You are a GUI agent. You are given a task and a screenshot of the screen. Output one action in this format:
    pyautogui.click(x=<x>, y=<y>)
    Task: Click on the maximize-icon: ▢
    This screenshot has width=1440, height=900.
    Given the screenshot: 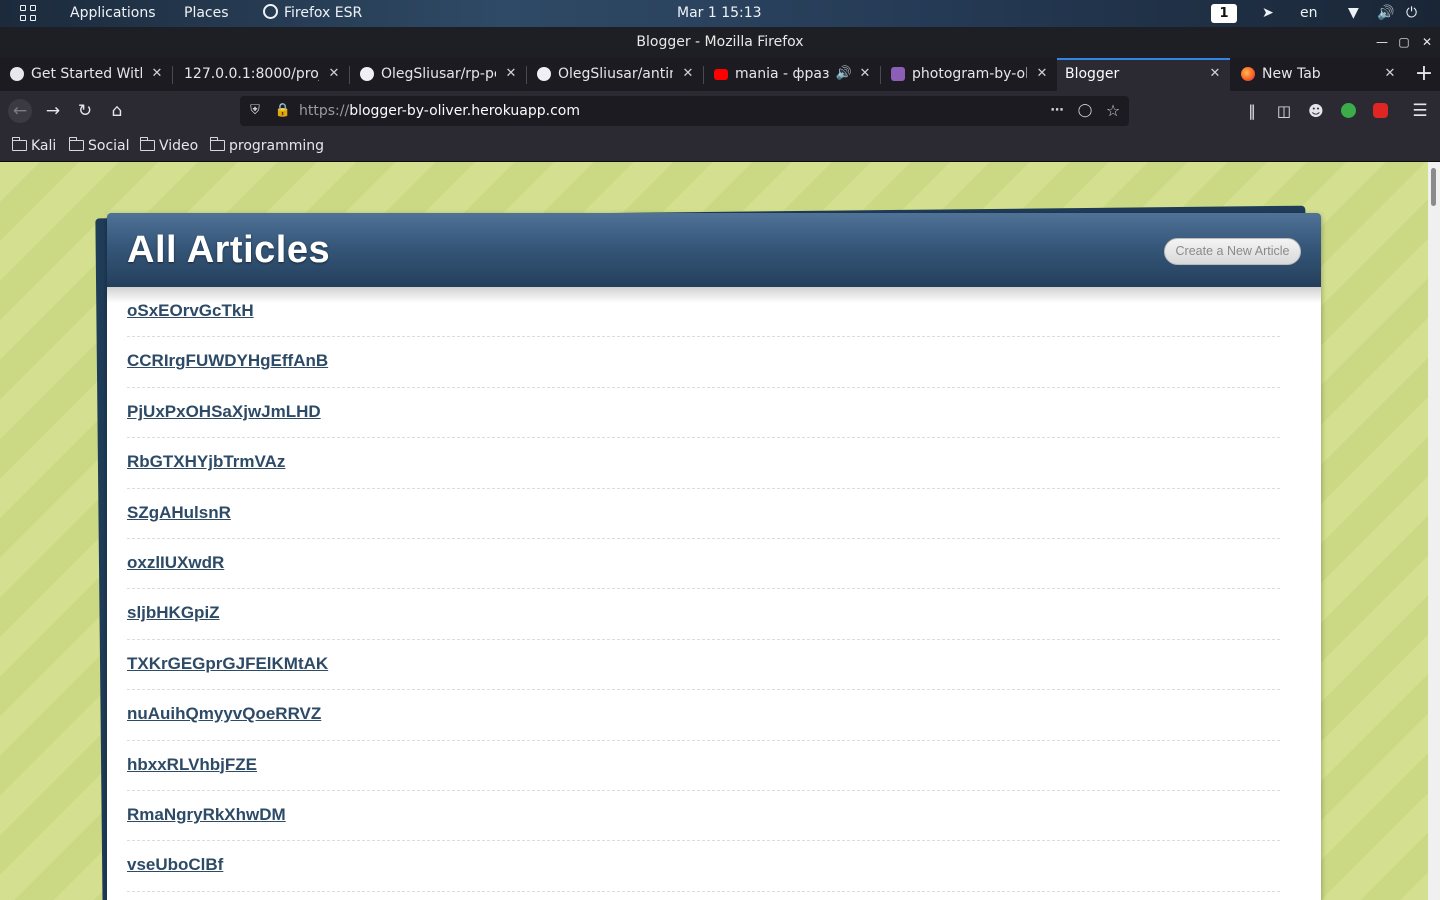 What is the action you would take?
    pyautogui.click(x=1404, y=42)
    